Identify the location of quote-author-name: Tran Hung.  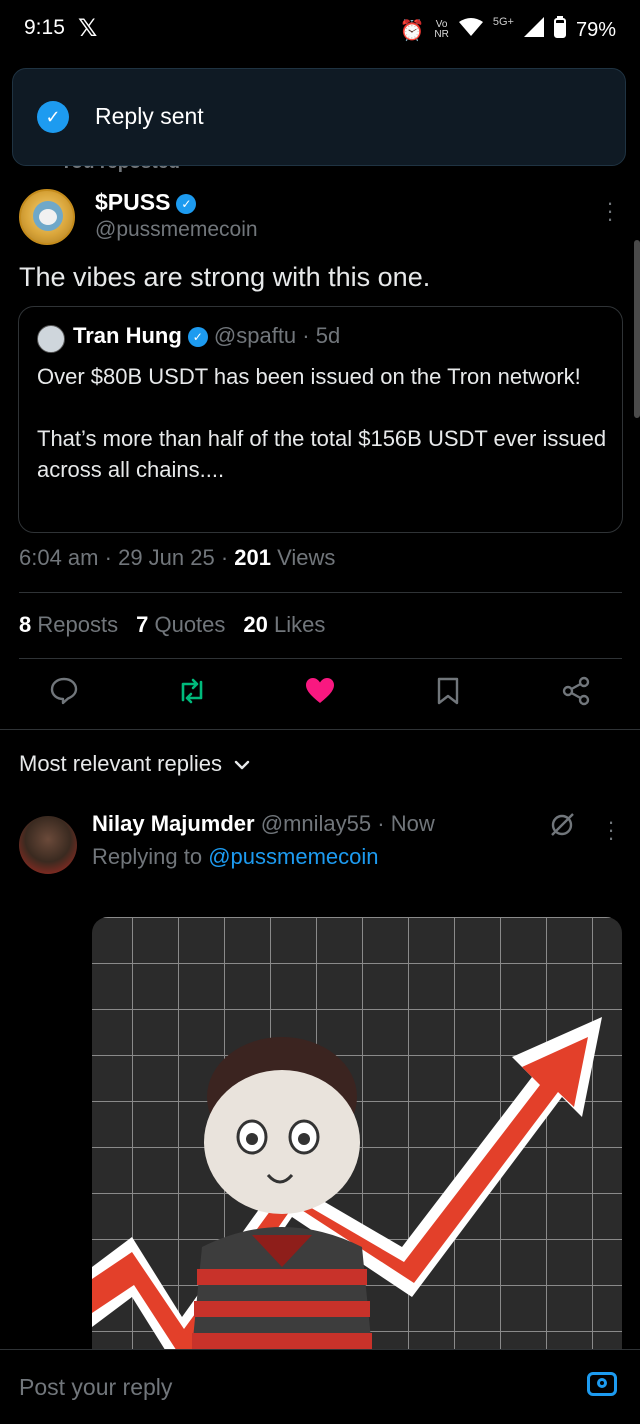
(127, 335).